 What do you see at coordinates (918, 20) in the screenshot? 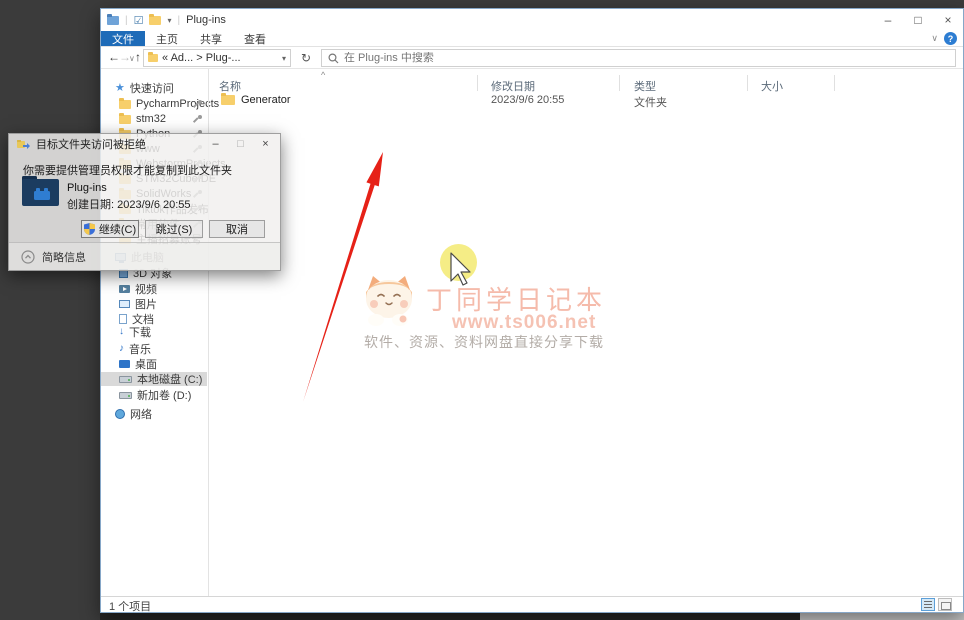
I see `maximize-button: □` at bounding box center [918, 20].